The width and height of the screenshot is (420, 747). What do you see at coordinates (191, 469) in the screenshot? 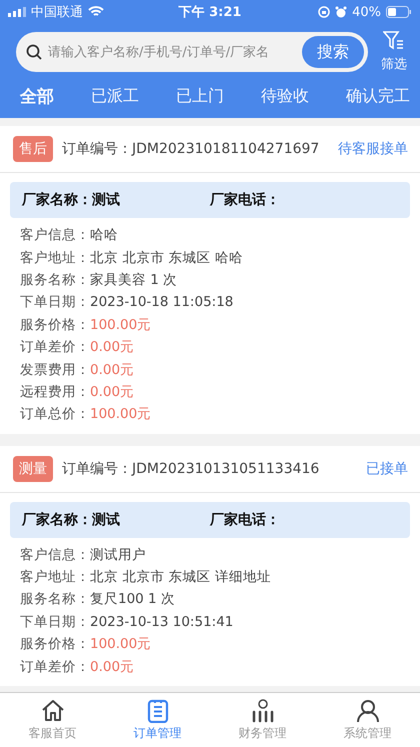
I see `order-number: 订单编号：JDM202310131051133416` at bounding box center [191, 469].